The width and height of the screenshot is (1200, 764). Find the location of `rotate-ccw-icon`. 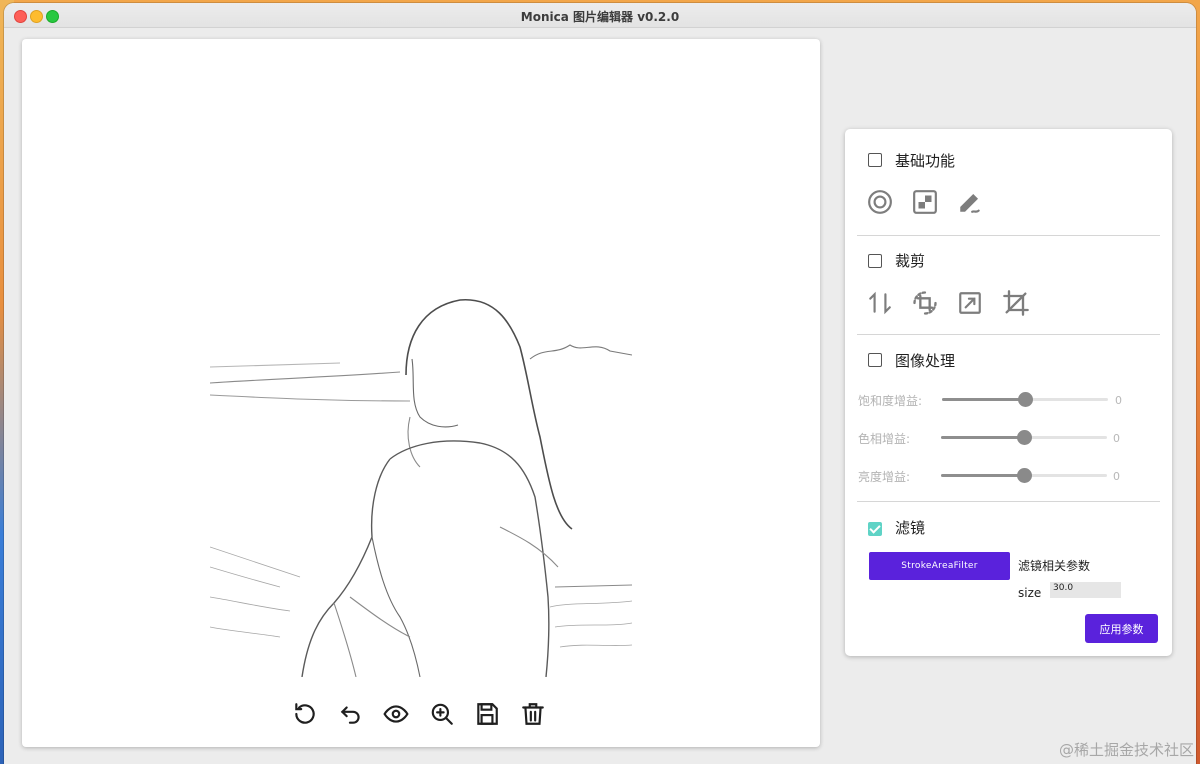

rotate-ccw-icon is located at coordinates (305, 714).